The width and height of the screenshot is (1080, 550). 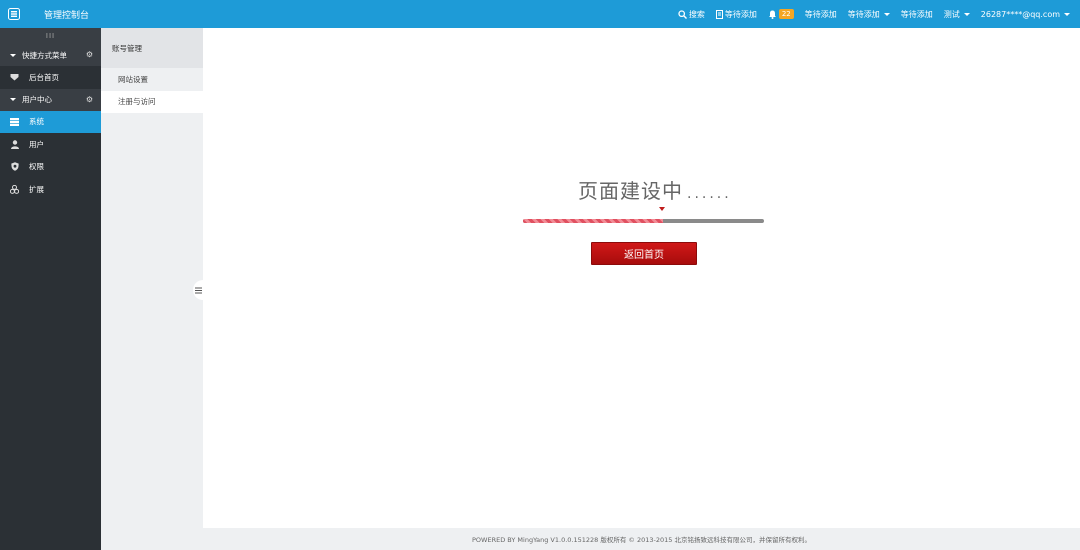 What do you see at coordinates (740, 14) in the screenshot?
I see `nav-pending-1-label: 等待添加` at bounding box center [740, 14].